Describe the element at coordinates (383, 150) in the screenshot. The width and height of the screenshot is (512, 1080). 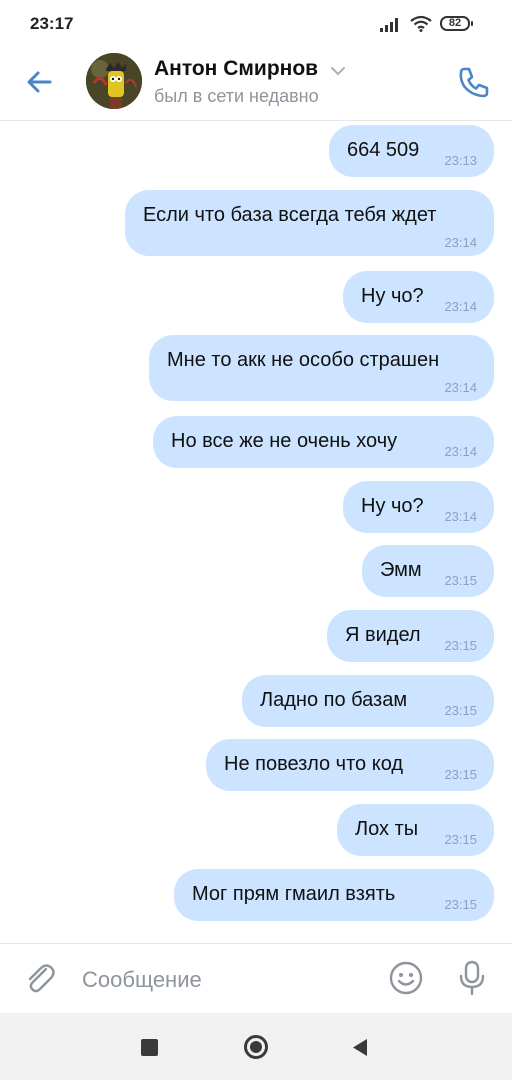
I see `message-text: 664 509` at that location.